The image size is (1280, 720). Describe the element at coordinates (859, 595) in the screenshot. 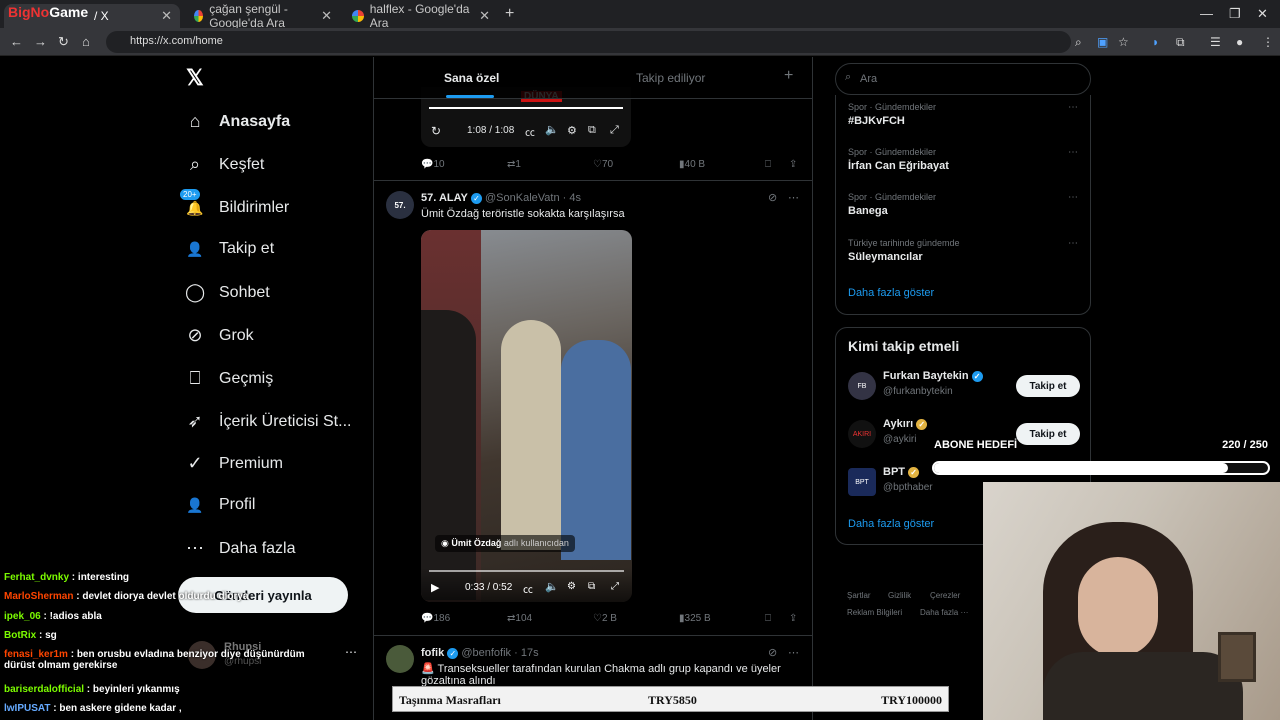

I see `footer-link: Şartlar` at that location.